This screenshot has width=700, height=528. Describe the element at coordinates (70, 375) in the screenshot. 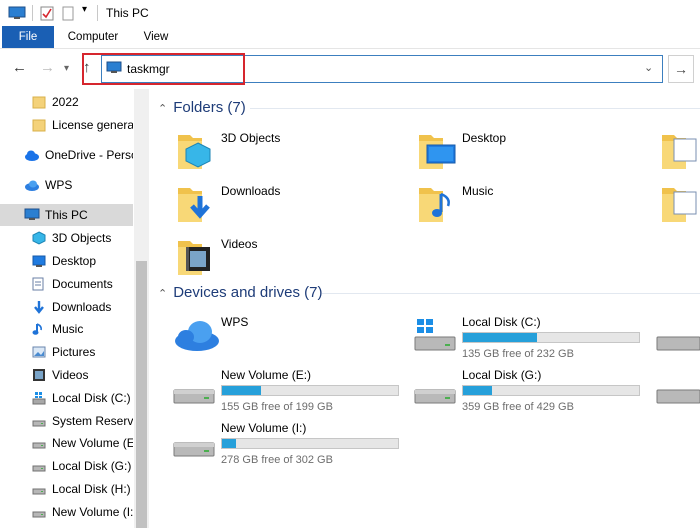

I see `sidebar-item-label: Videos` at that location.